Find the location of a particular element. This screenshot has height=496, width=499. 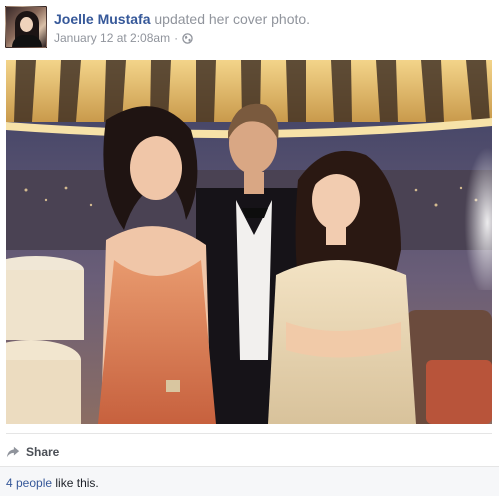

likes-sentence: 4 people like this. is located at coordinates (52, 483).